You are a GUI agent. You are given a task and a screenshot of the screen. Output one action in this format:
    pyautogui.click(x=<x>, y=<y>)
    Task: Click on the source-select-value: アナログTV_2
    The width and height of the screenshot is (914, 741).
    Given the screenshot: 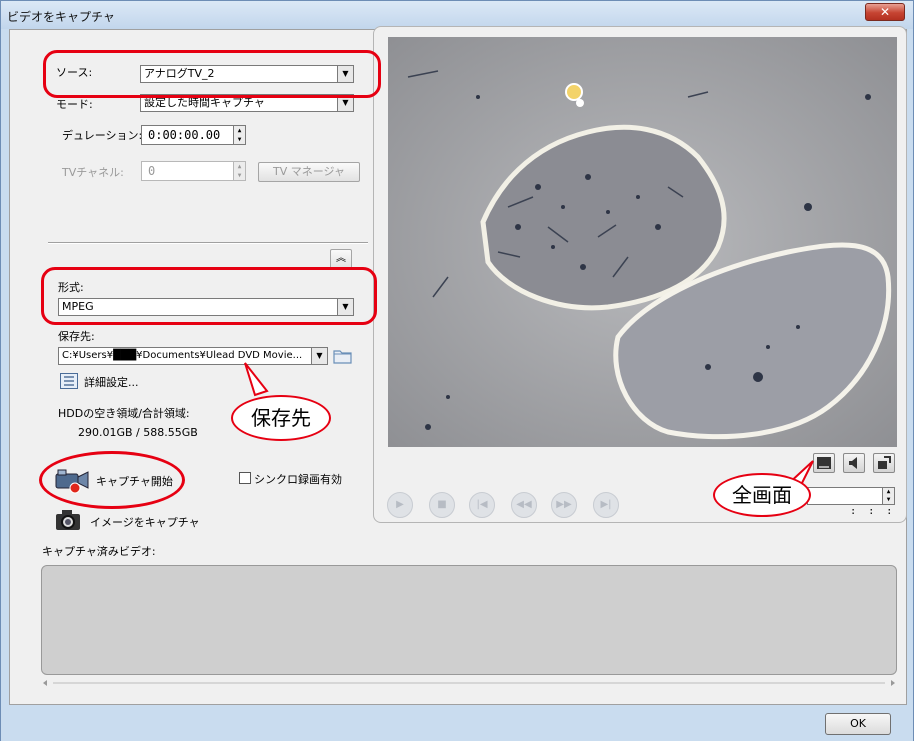 What is the action you would take?
    pyautogui.click(x=179, y=73)
    